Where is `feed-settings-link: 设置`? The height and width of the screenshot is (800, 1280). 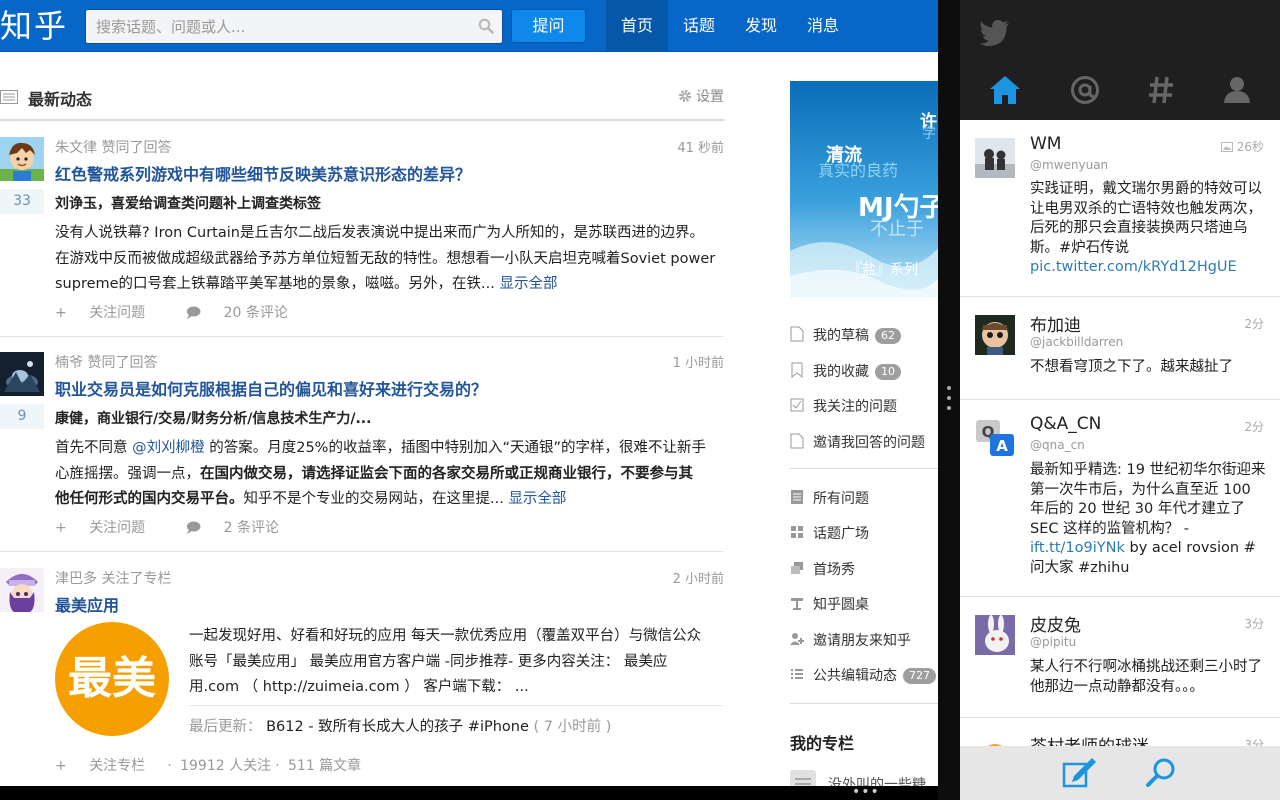
feed-settings-link: 设置 is located at coordinates (701, 96).